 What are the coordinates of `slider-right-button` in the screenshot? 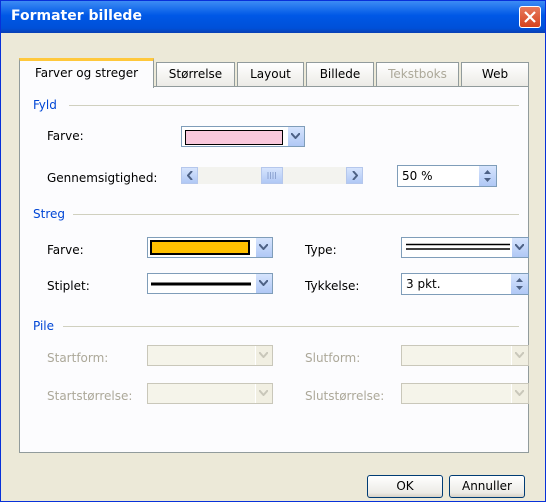 It's located at (354, 175).